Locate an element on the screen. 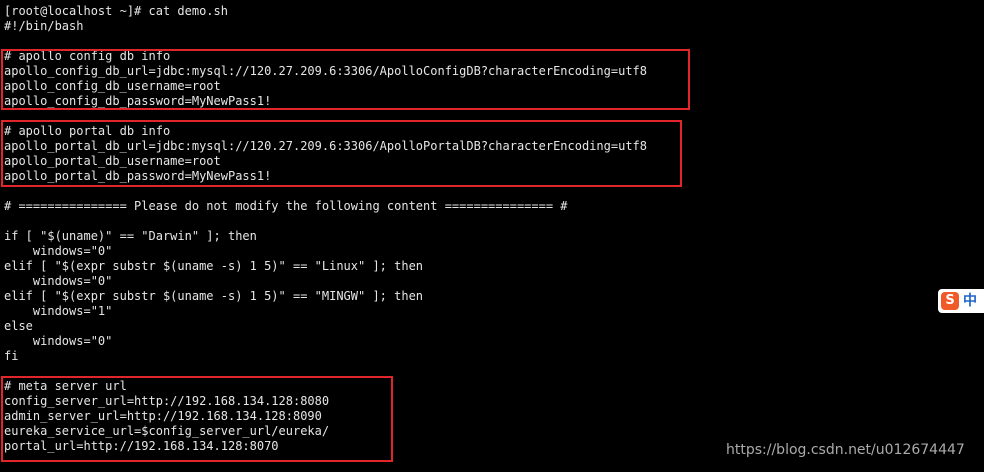  terminal-line: #!/bin/bash is located at coordinates (44, 26).